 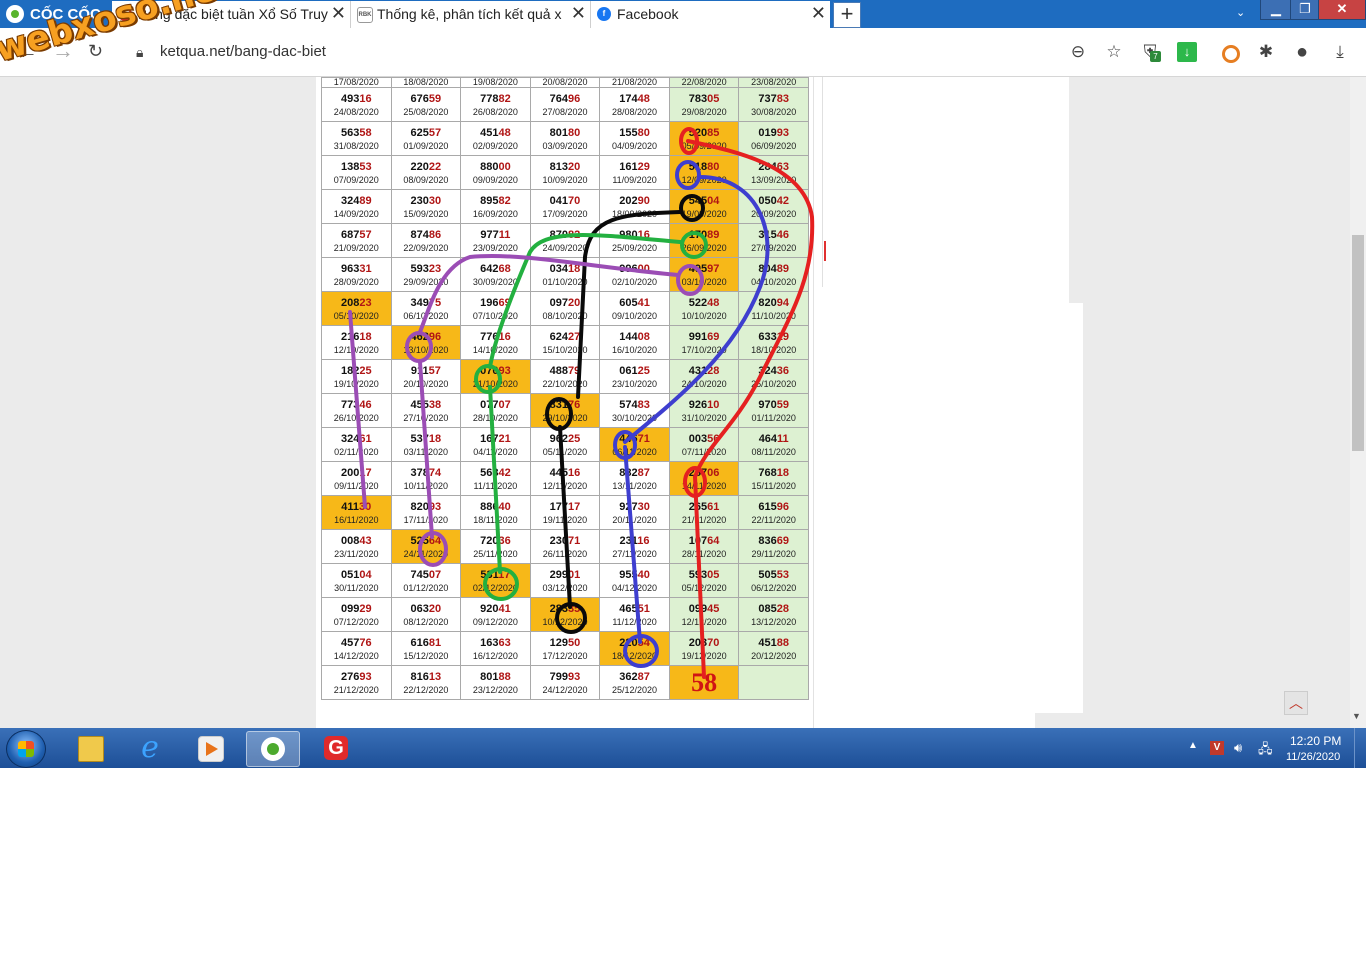 I want to click on table-cell: 98016 25/09/2020, so click(x=634, y=240).